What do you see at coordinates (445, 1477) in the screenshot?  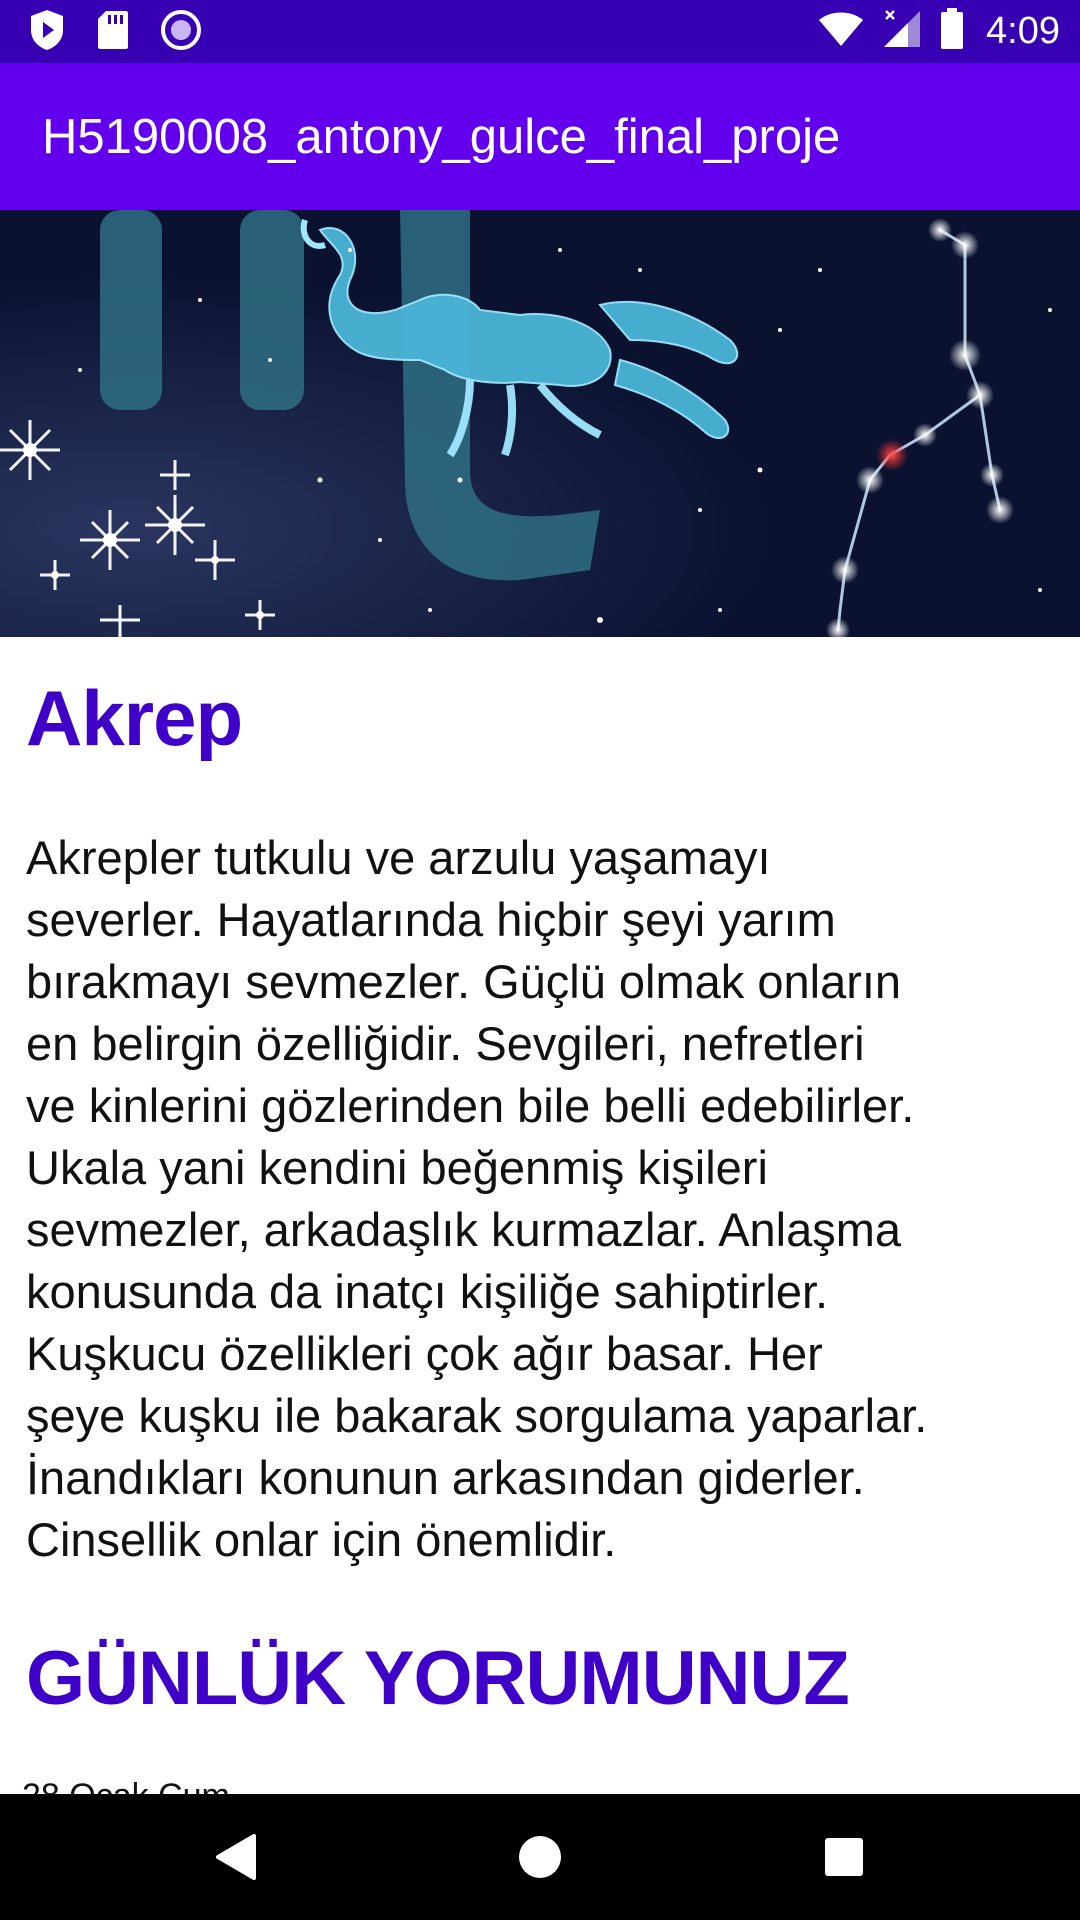 I see `description-line: İnandıkları konunun arkasından giderler.` at bounding box center [445, 1477].